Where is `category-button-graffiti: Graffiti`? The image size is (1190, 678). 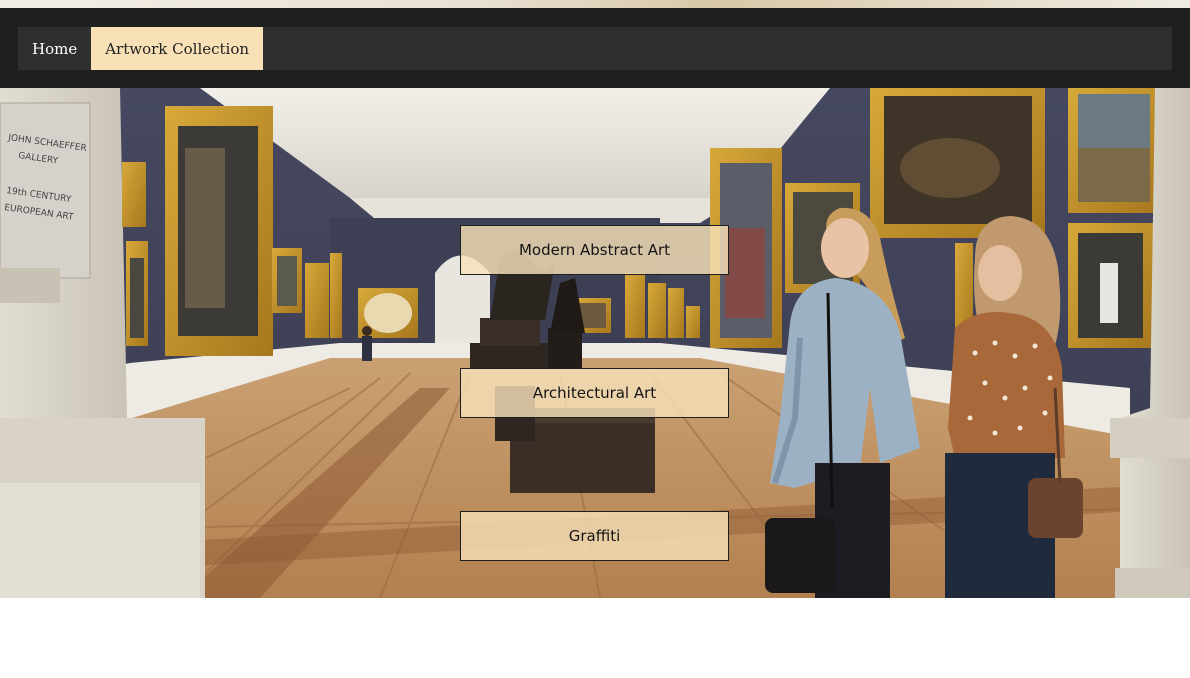 category-button-graffiti: Graffiti is located at coordinates (594, 536).